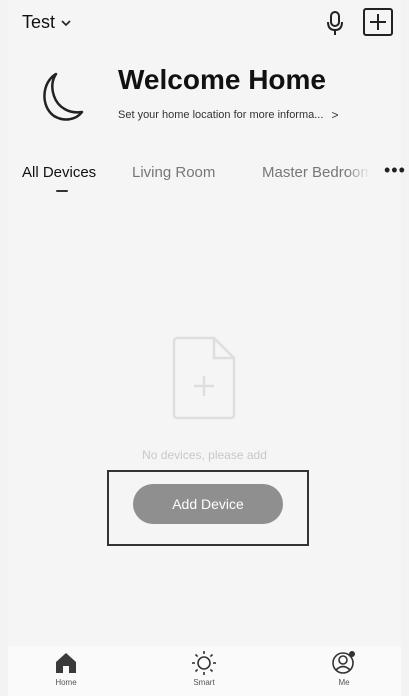  I want to click on home-name: Test, so click(39, 22).